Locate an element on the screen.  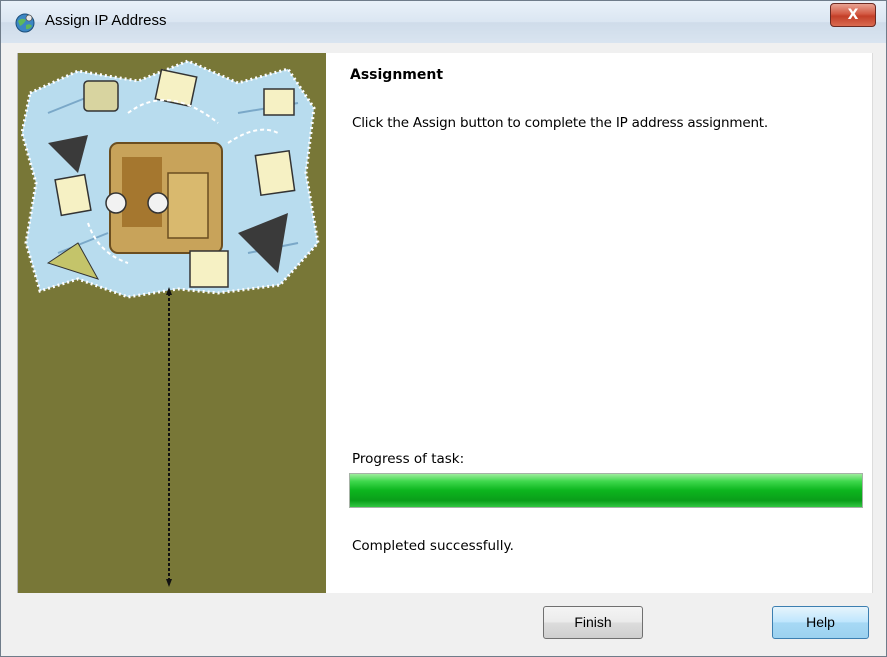
help-button: Help is located at coordinates (820, 622).